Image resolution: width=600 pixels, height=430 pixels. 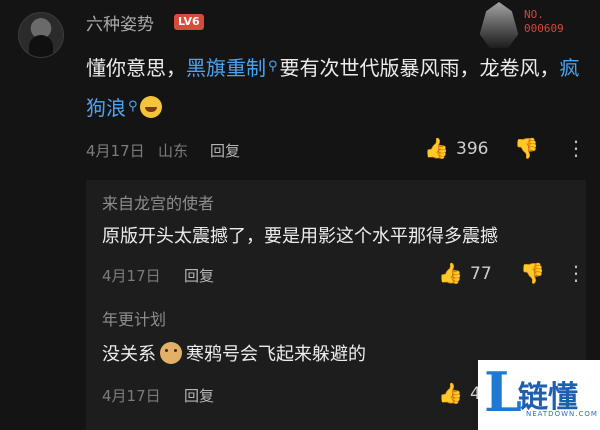 What do you see at coordinates (41, 35) in the screenshot?
I see `avatar` at bounding box center [41, 35].